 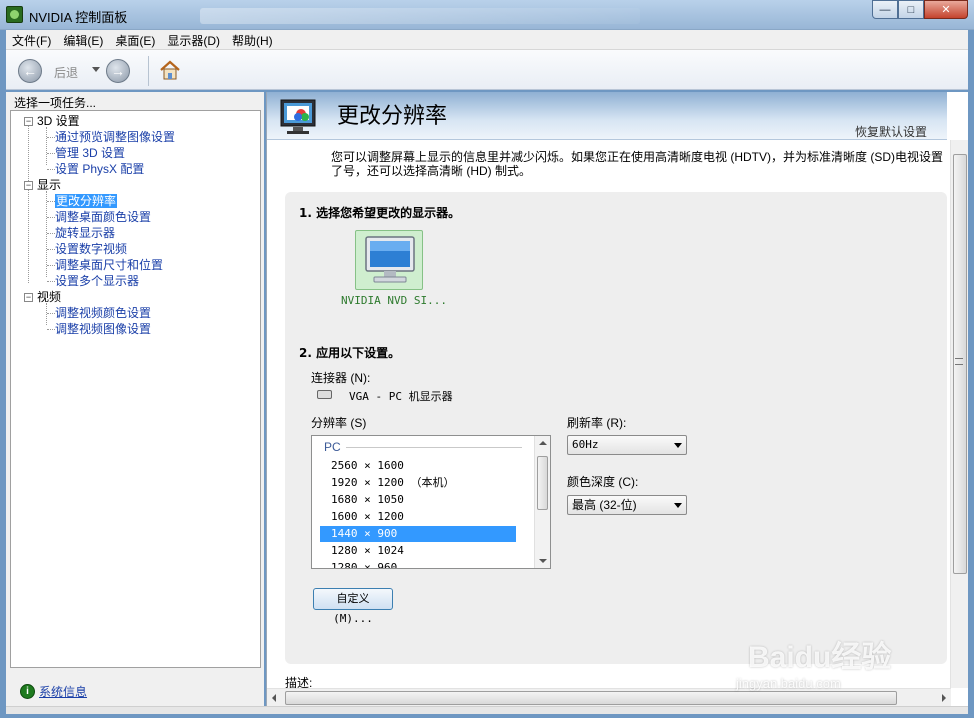 What do you see at coordinates (31, 39) in the screenshot?
I see `menu-file: 文件(F)` at bounding box center [31, 39].